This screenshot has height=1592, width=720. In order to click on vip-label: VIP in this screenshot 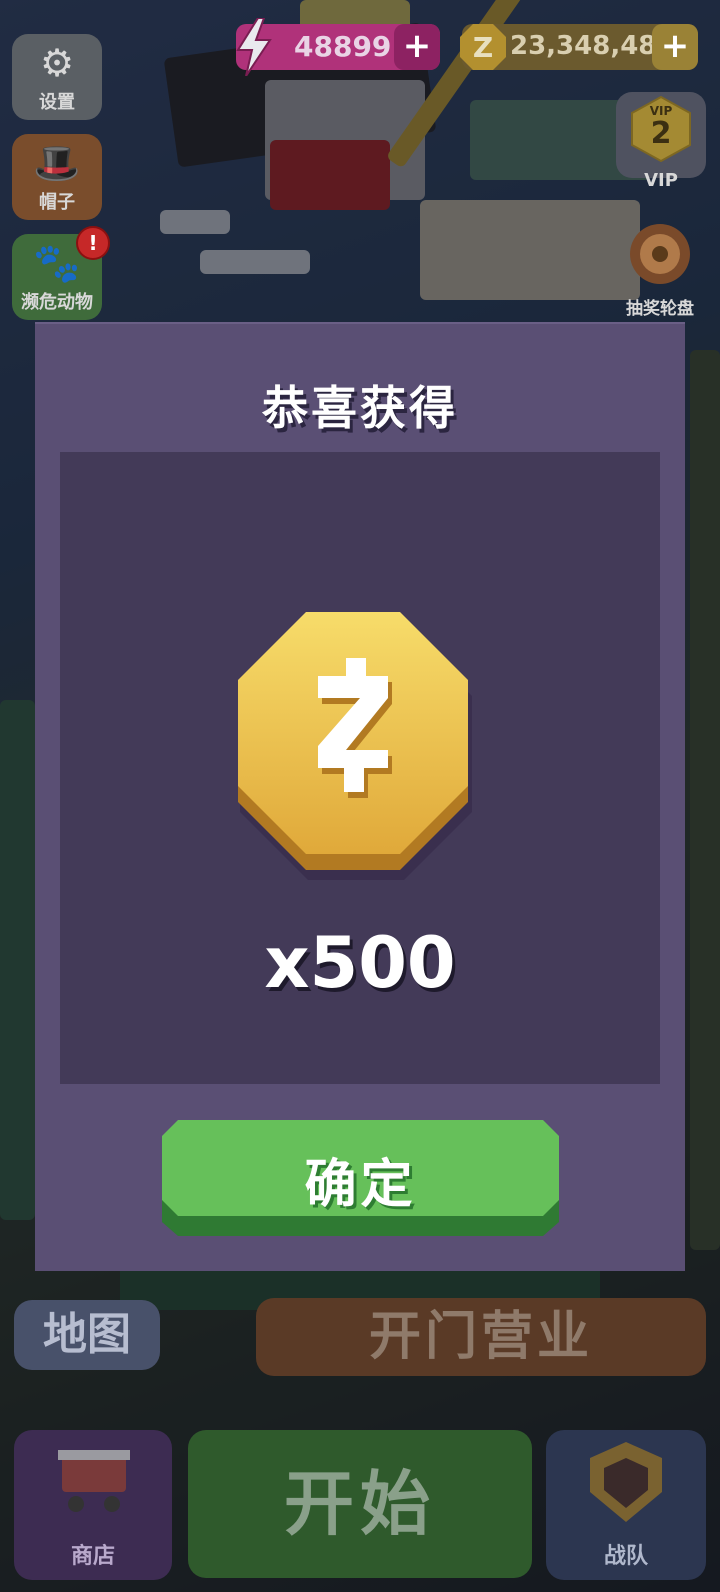, I will do `click(661, 180)`.